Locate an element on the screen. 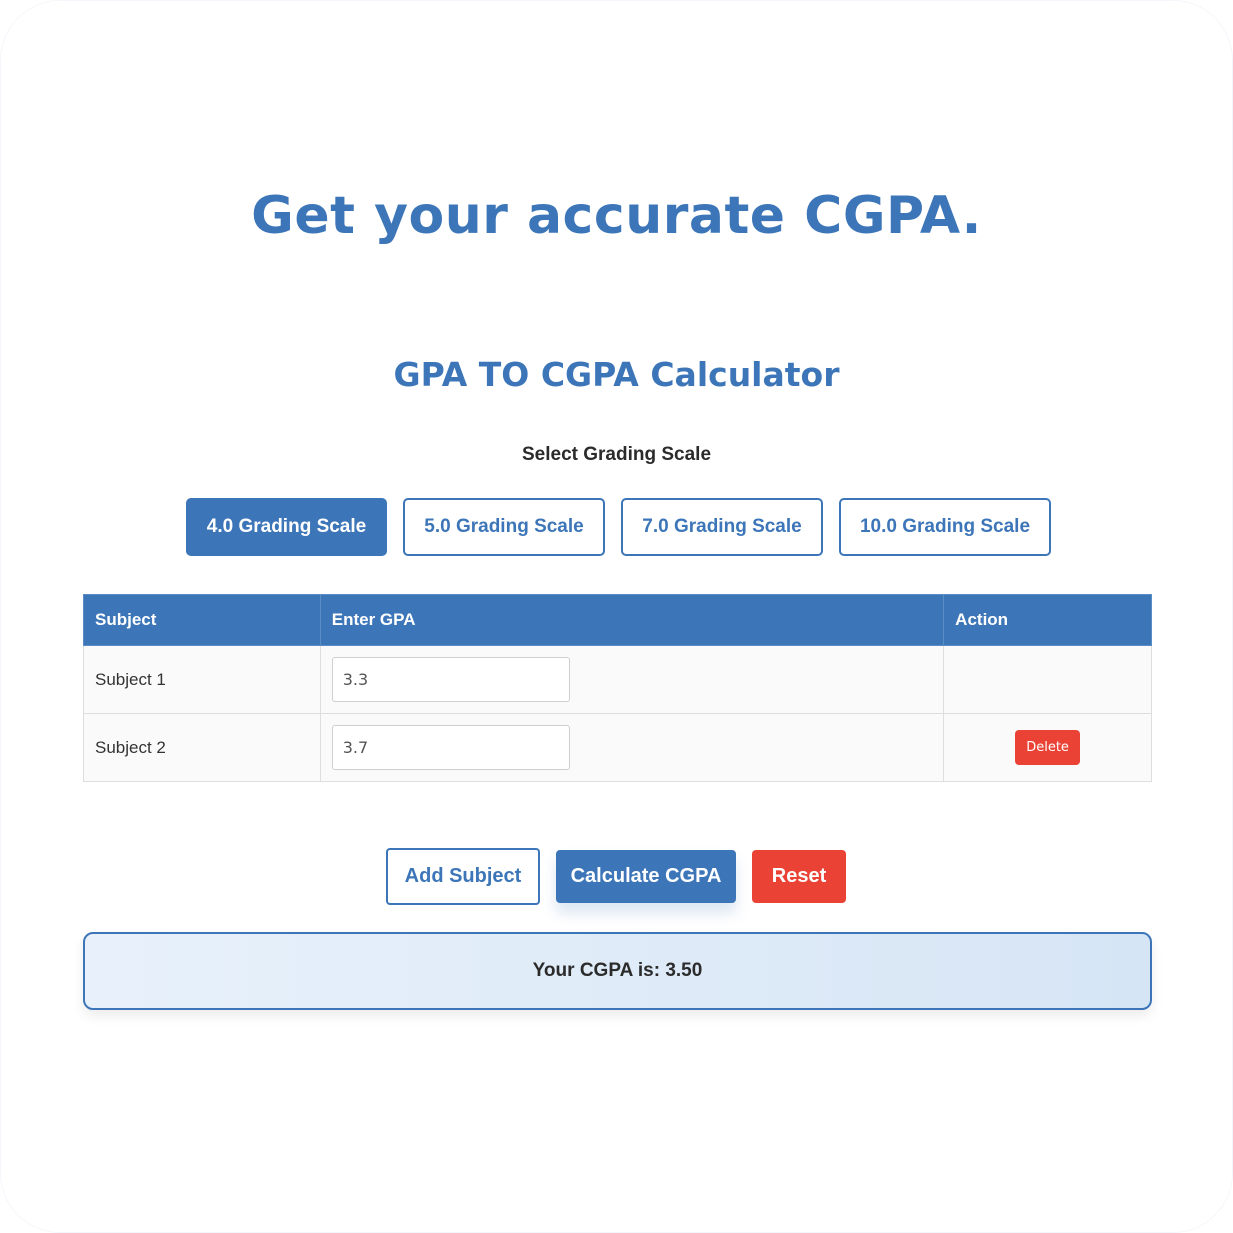 This screenshot has height=1233, width=1233. scale-10-button: 10.0 Grading Scale is located at coordinates (945, 527).